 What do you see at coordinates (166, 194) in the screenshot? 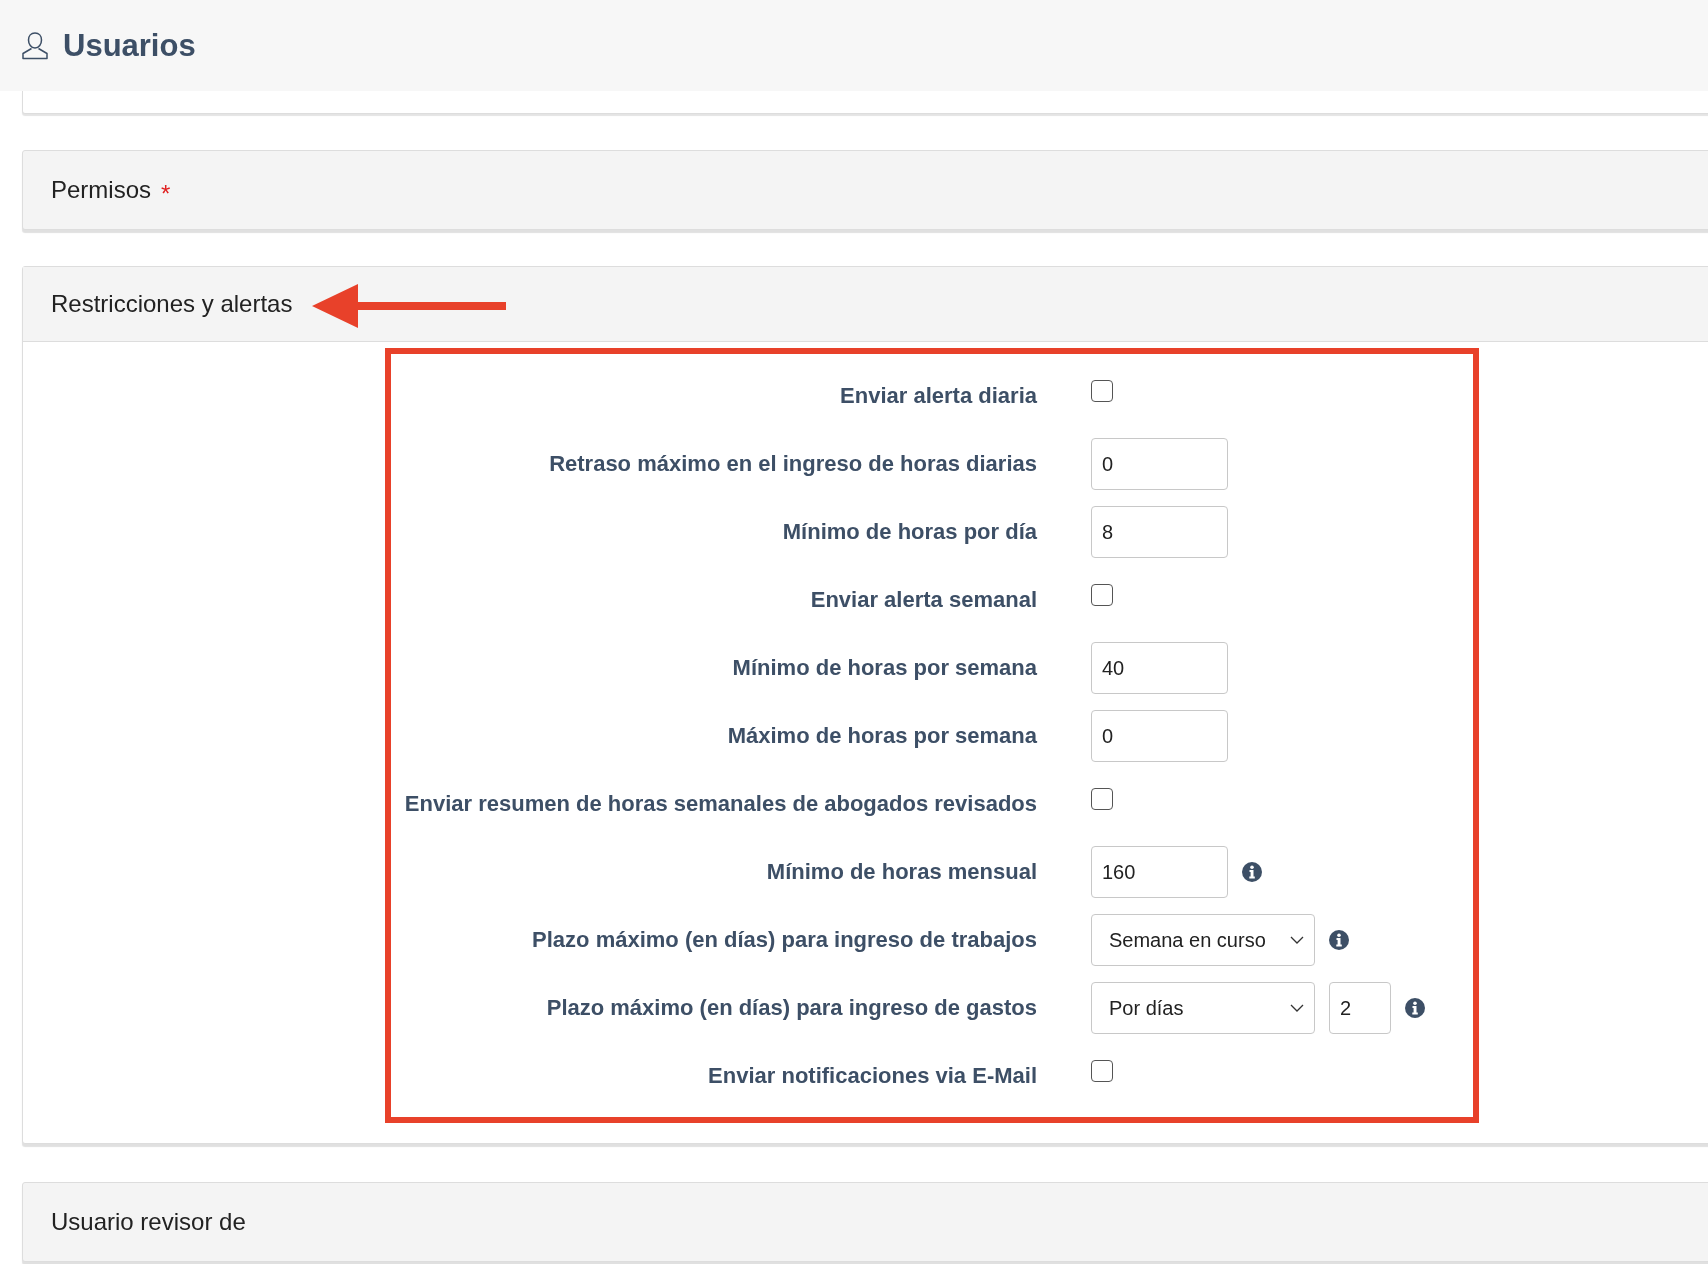
I see `required-mark: *` at bounding box center [166, 194].